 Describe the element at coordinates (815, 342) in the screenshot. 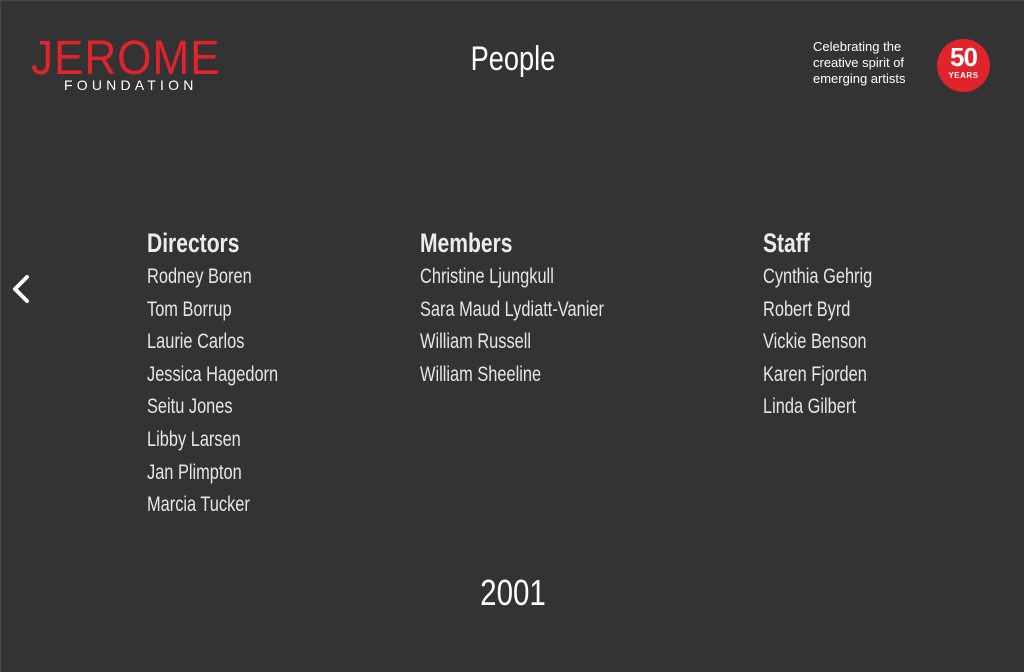

I see `list-item: Vickie Benson` at that location.